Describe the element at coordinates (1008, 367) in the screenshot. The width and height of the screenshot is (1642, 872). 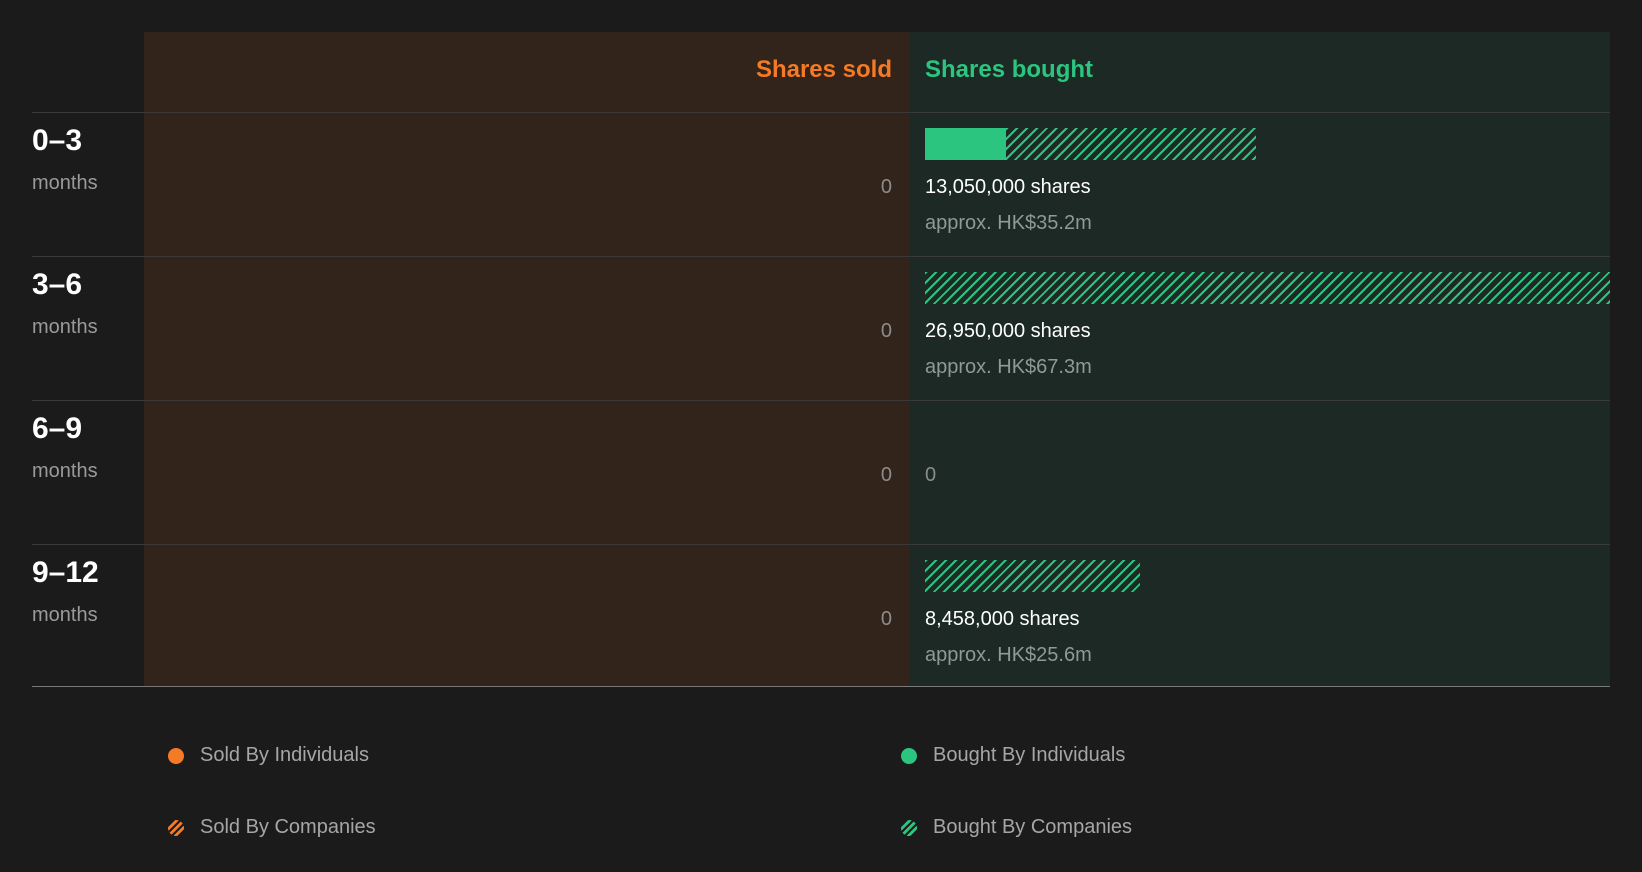
I see `bought-approx-value: approx. HK$67.3m` at that location.